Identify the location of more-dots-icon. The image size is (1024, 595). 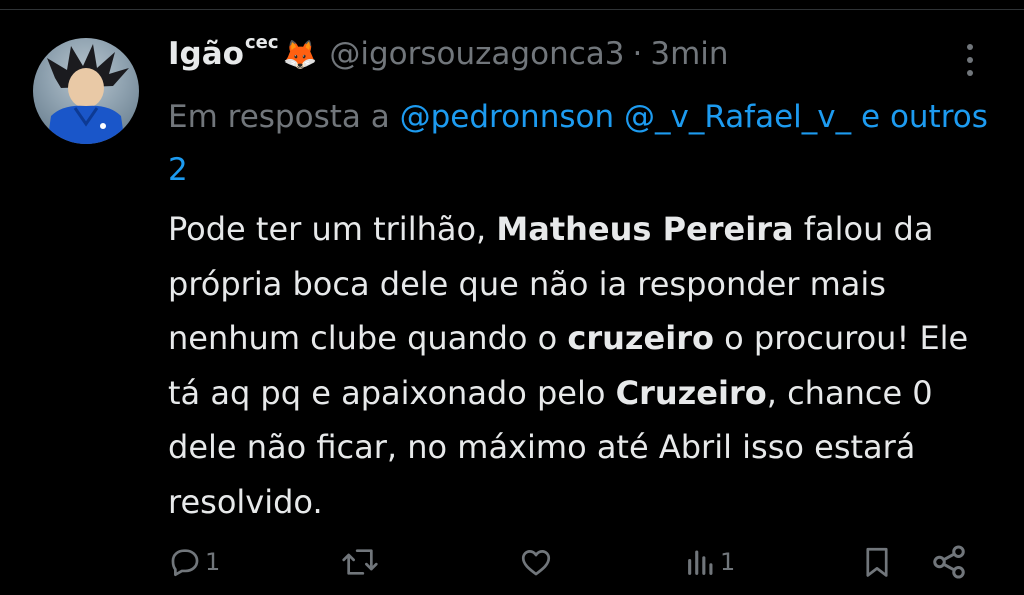
(970, 60).